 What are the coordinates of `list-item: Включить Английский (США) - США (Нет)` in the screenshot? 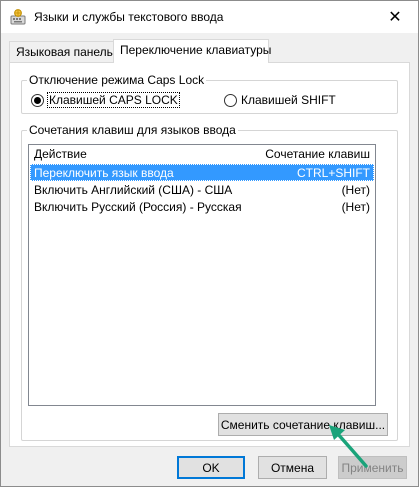 It's located at (202, 189).